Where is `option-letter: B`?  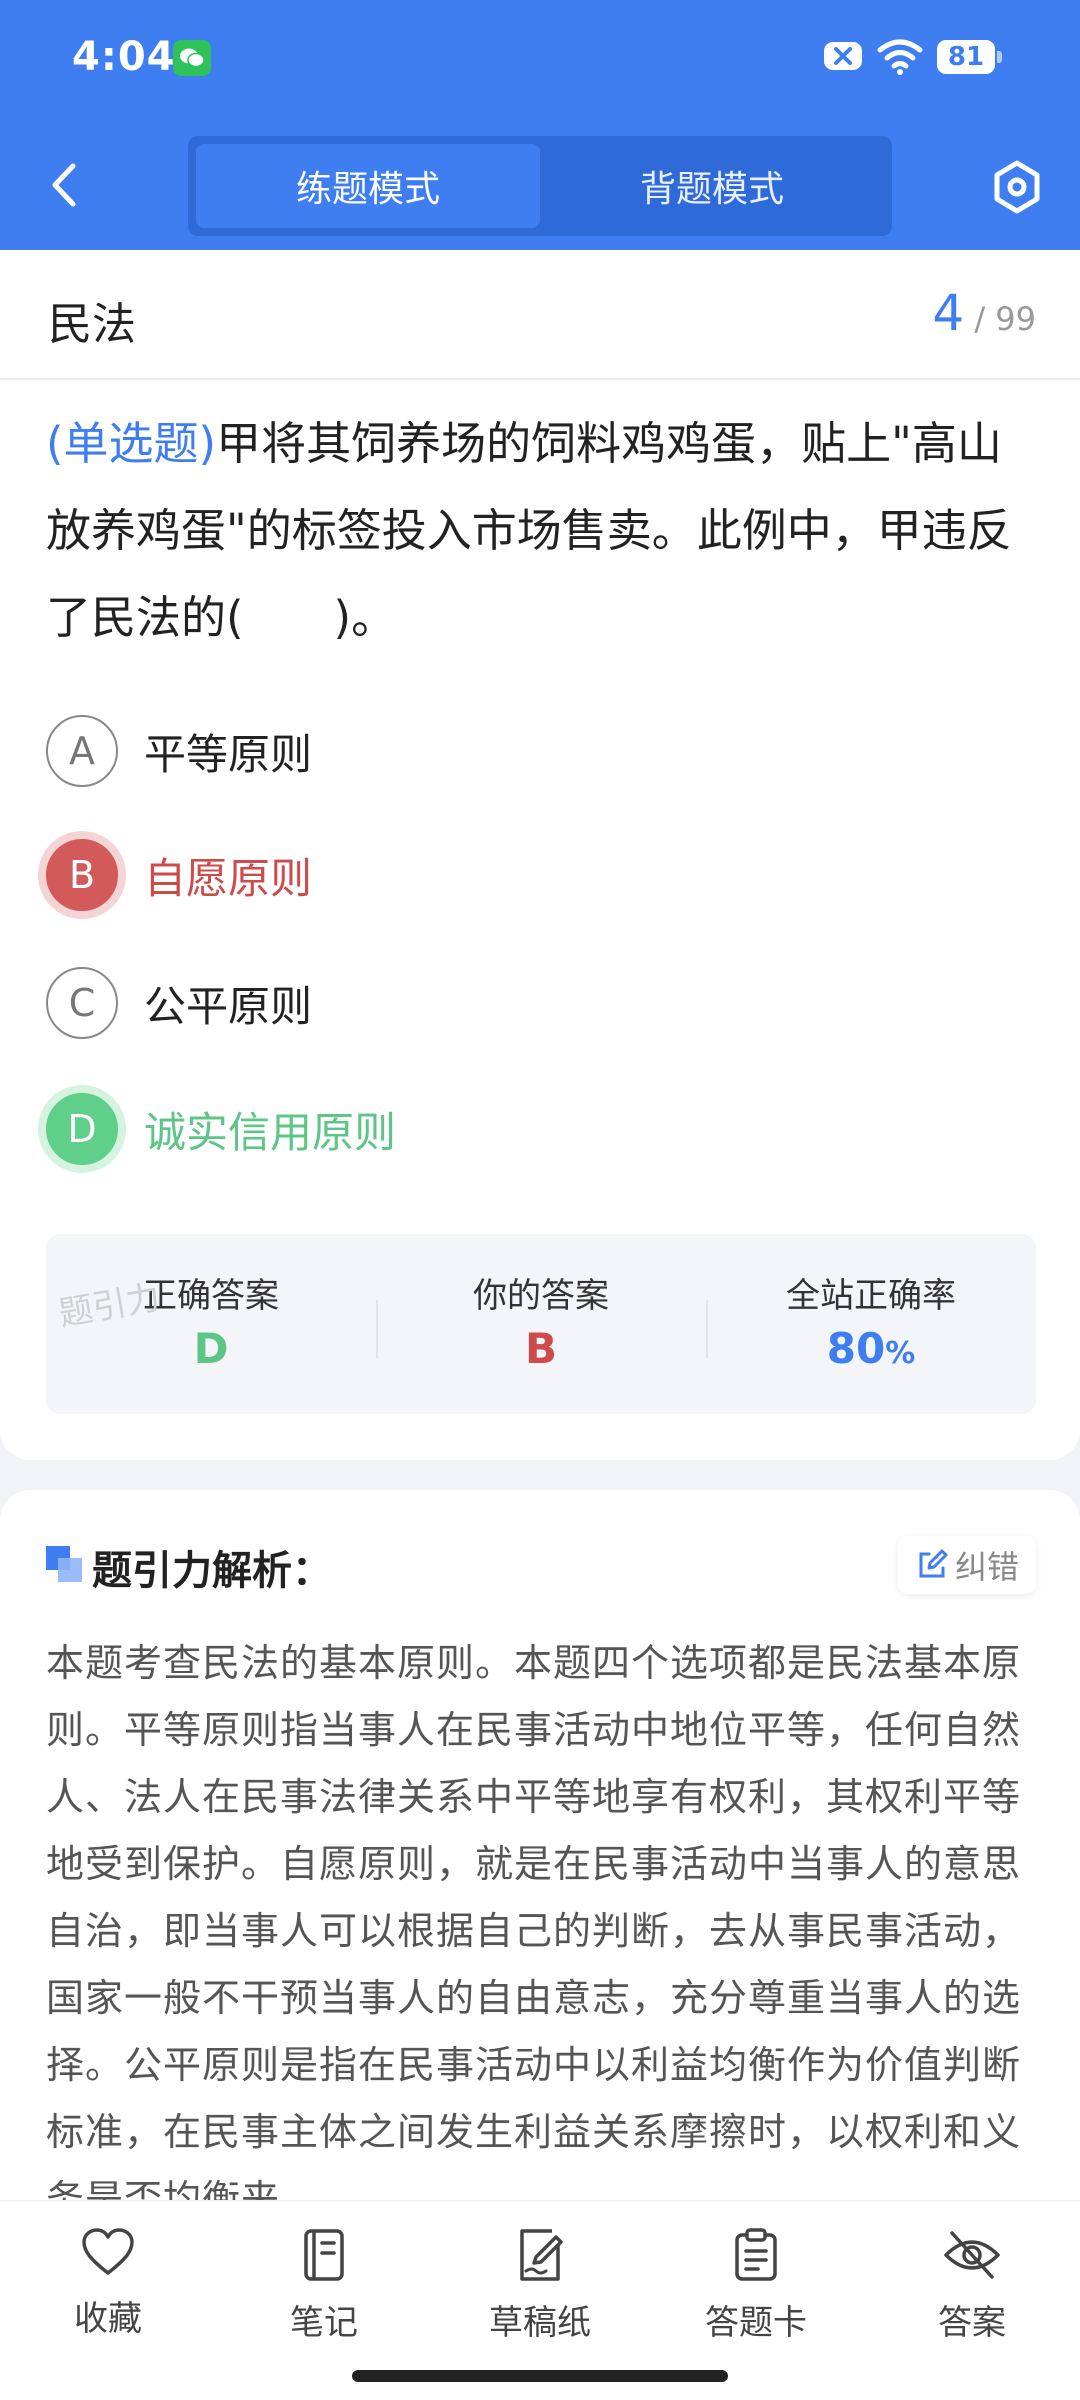 option-letter: B is located at coordinates (82, 875).